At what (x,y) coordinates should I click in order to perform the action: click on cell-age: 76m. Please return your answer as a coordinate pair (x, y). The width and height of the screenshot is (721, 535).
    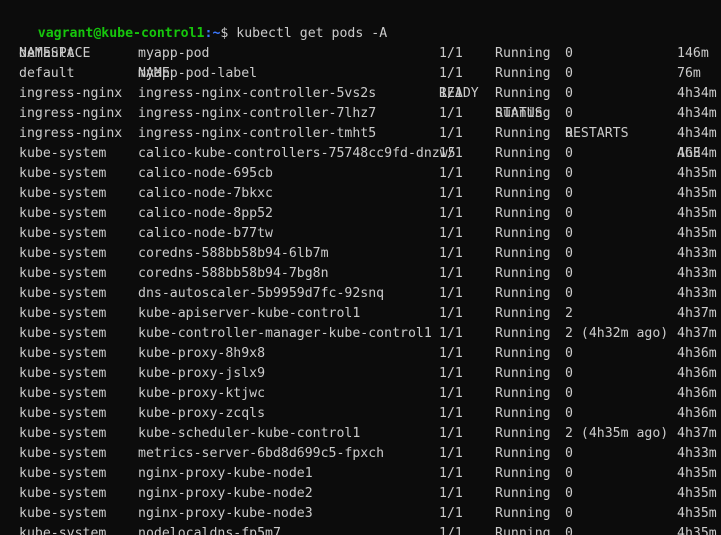
    Looking at the image, I should click on (689, 73).